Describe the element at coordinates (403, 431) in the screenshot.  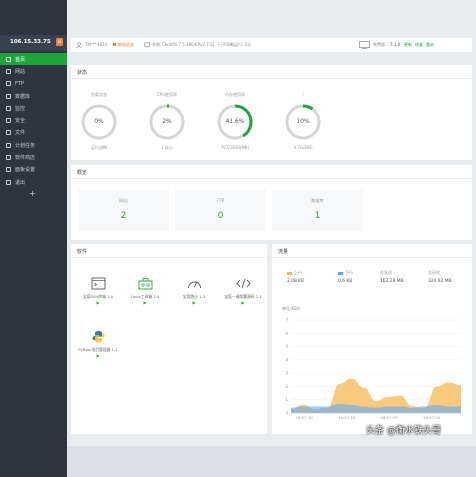
I see `watermark: 头条 @衡水铁头哥` at that location.